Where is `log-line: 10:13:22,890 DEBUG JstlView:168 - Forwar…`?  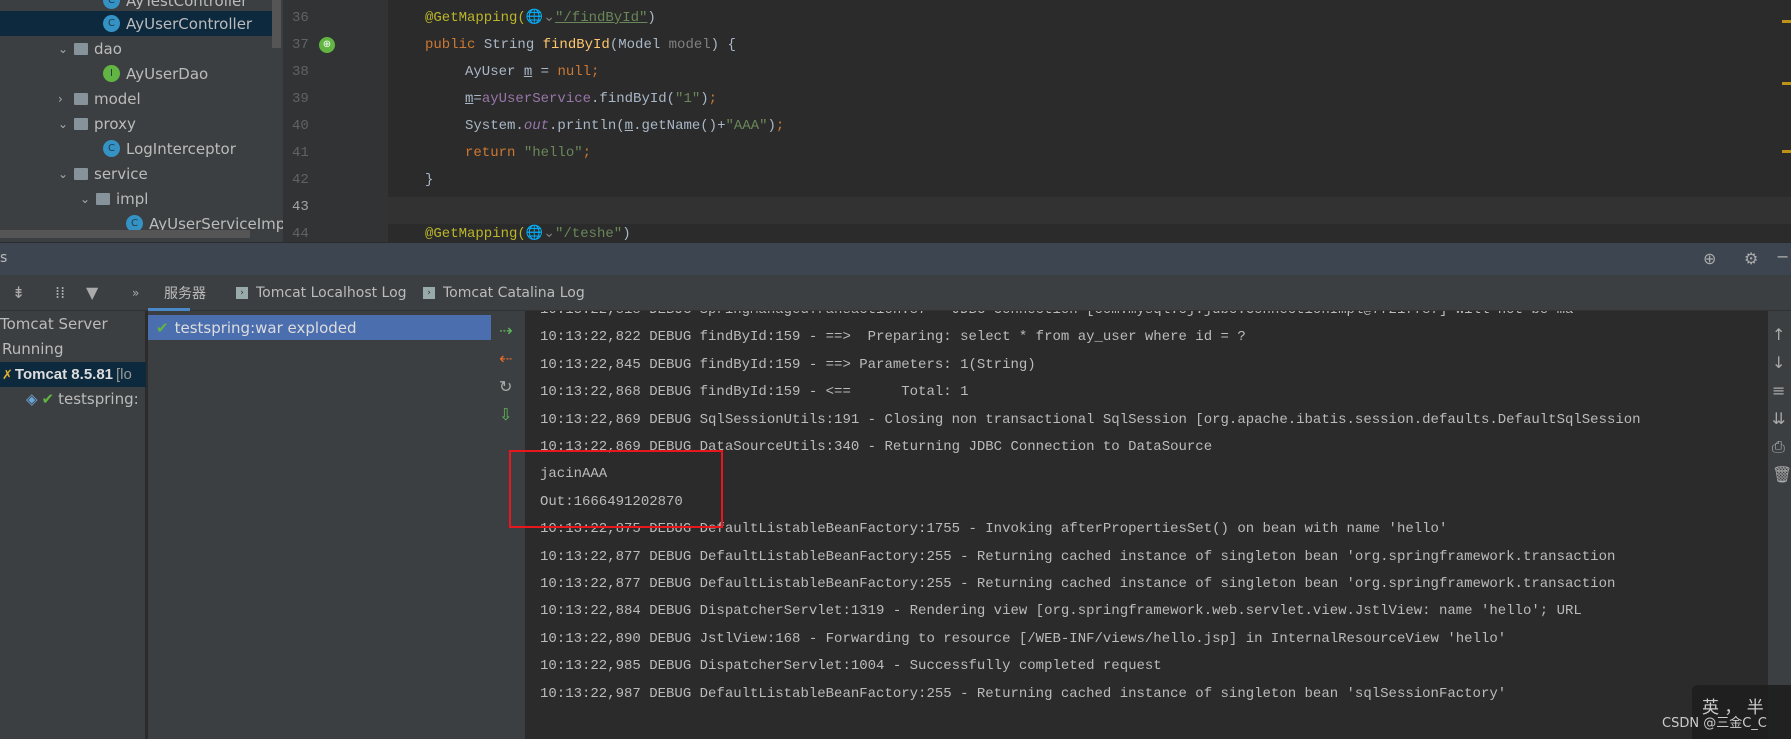
log-line: 10:13:22,890 DEBUG JstlView:168 - Forwar… is located at coordinates (1023, 639).